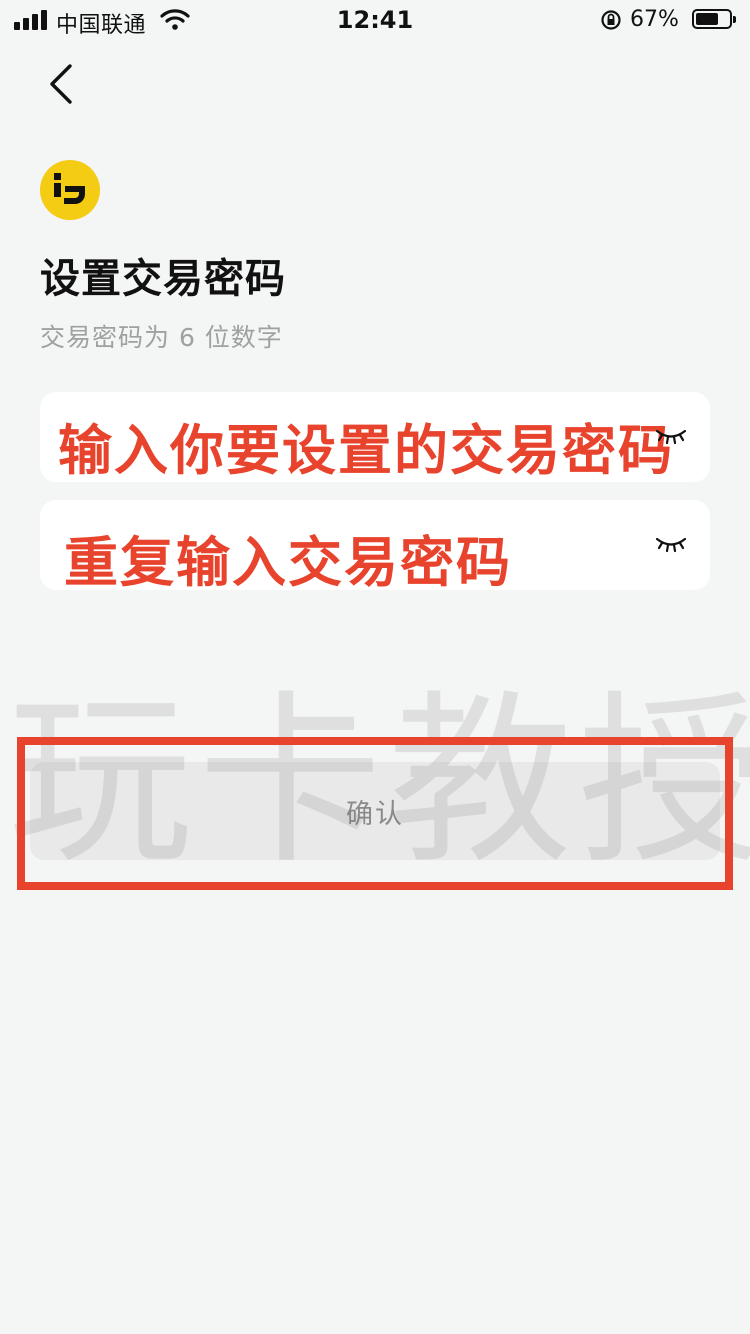 The height and width of the screenshot is (1334, 750). I want to click on confirm-password-input: 重复输入交易密码, so click(375, 547).